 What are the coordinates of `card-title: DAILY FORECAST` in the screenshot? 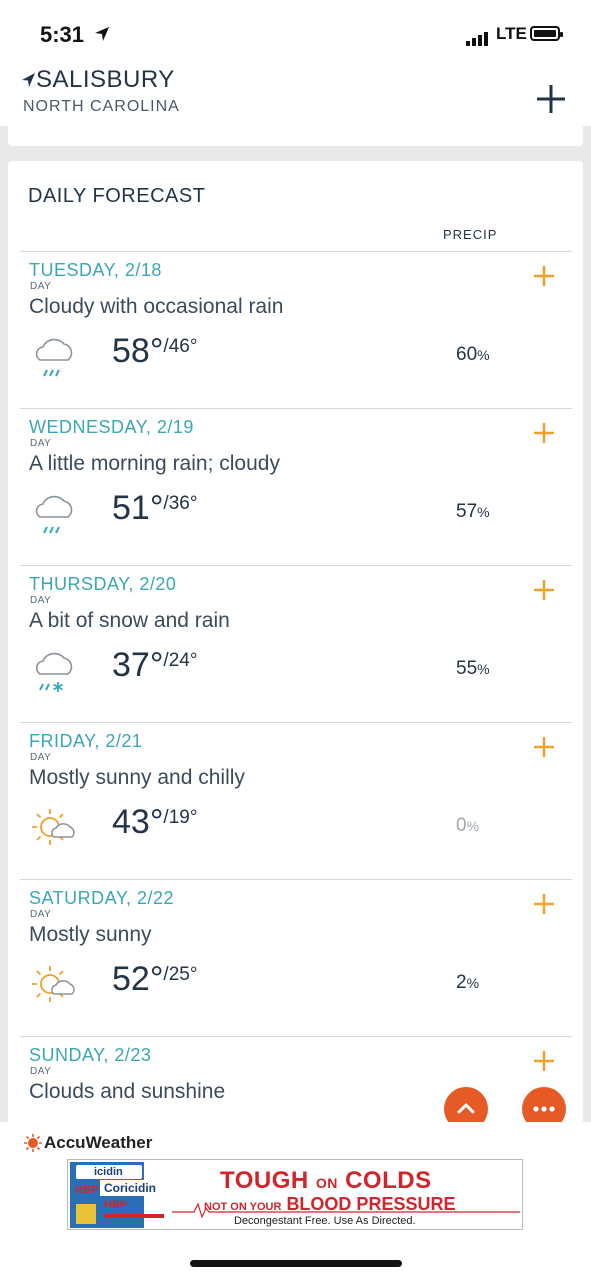 It's located at (117, 196).